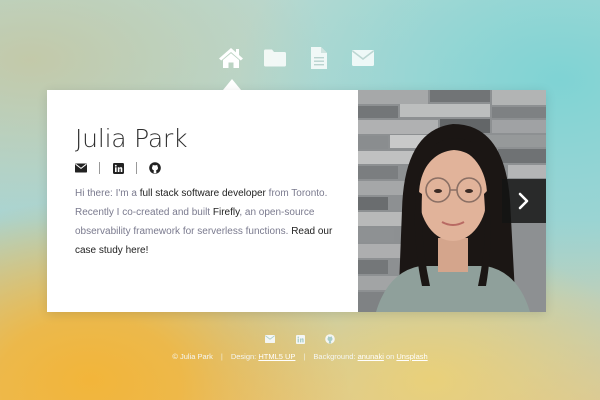  I want to click on github-link-icon, so click(155, 168).